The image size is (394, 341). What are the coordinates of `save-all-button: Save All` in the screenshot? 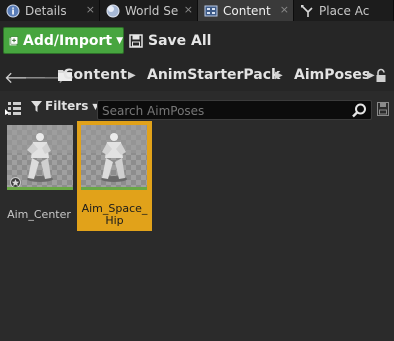 It's located at (170, 40).